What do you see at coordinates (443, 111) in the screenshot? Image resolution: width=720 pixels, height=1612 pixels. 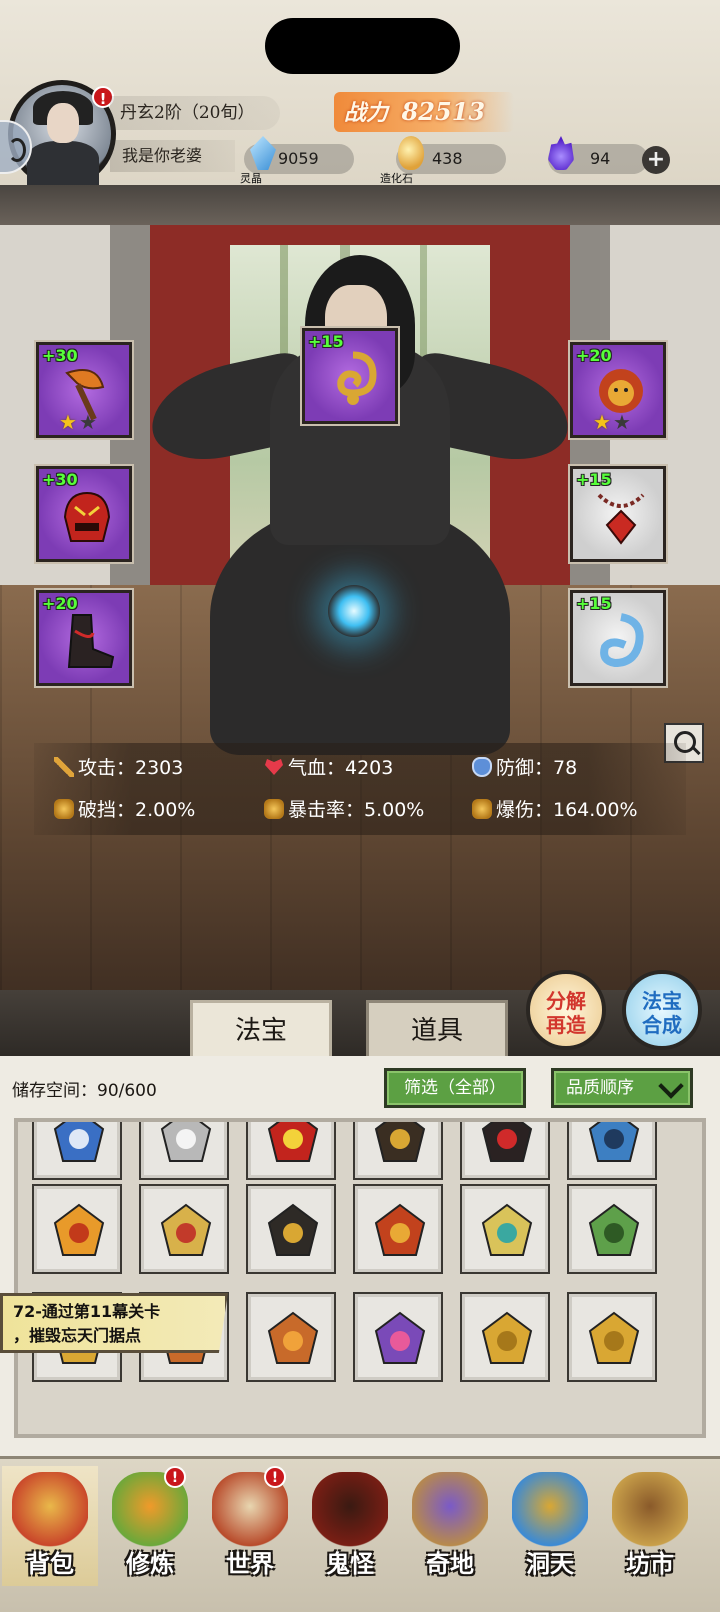 I see `combat-power-value: 82513` at bounding box center [443, 111].